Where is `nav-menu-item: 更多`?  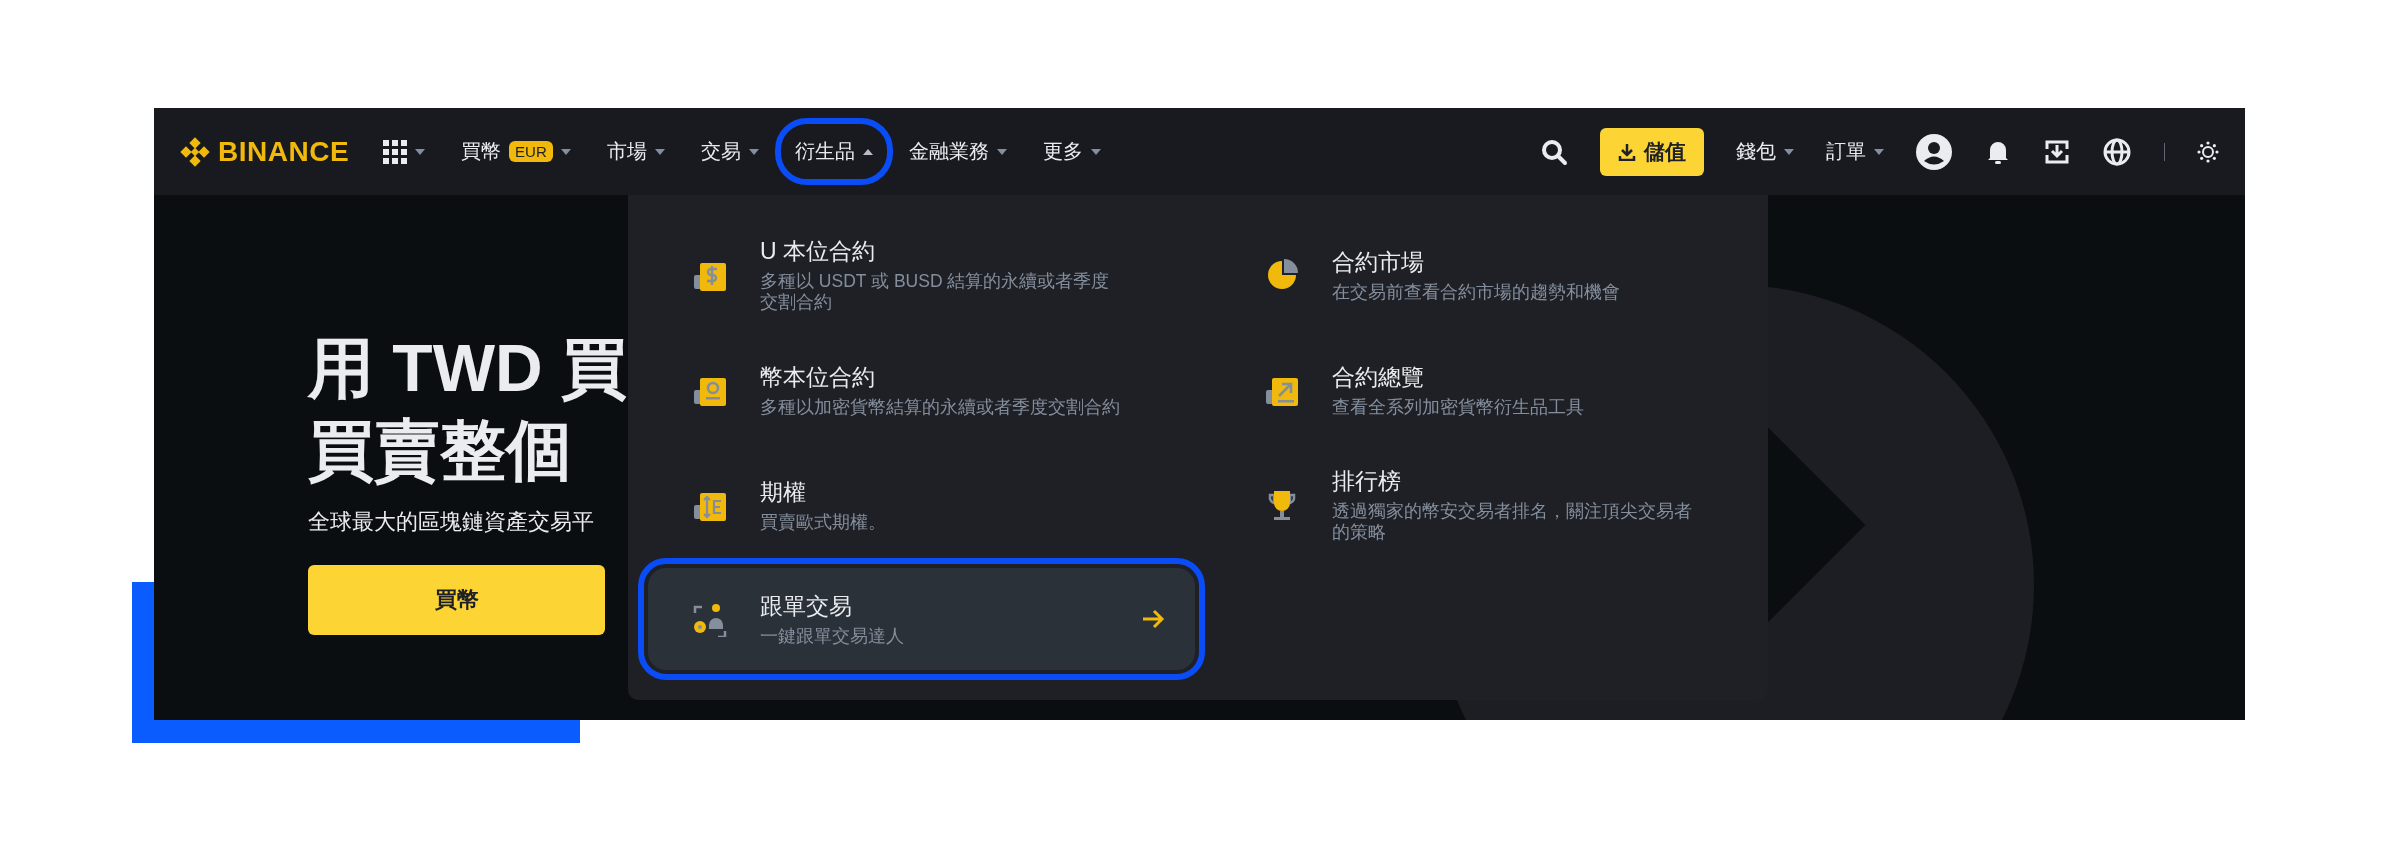 nav-menu-item: 更多 is located at coordinates (1062, 151).